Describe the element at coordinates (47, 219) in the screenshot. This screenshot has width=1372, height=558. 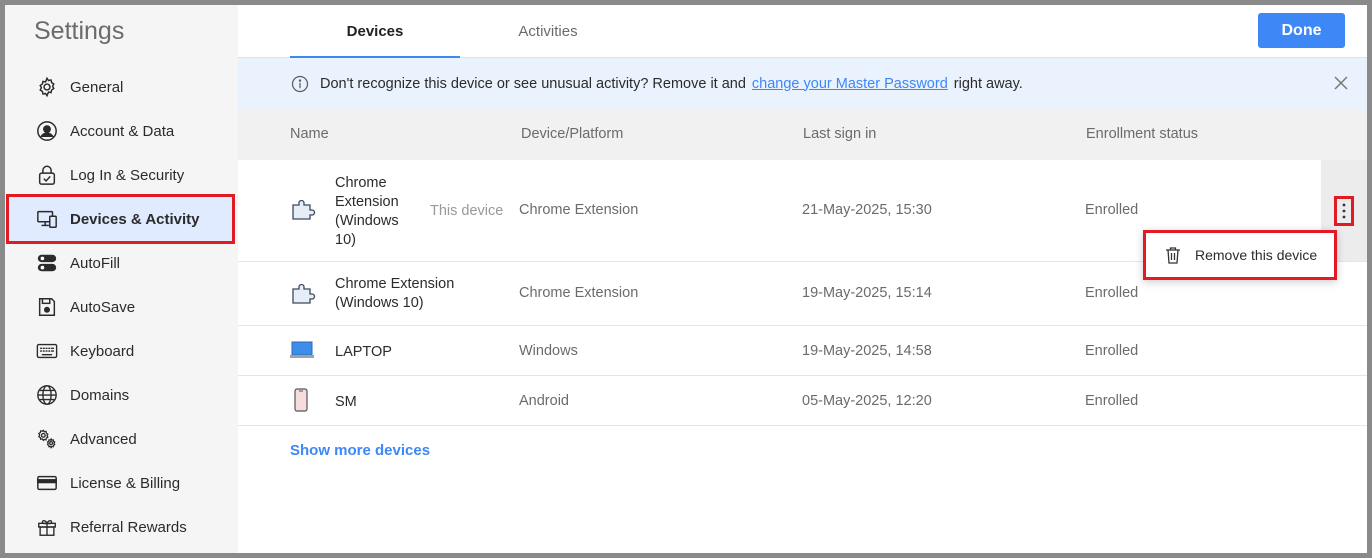
I see `devices-icon` at that location.